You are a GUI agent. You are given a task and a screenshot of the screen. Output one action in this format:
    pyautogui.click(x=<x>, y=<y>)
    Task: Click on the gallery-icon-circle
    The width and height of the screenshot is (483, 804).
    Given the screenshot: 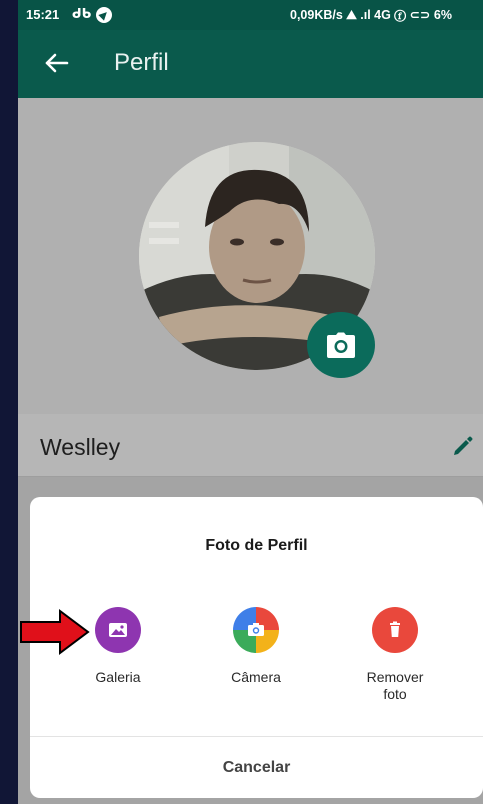 What is the action you would take?
    pyautogui.click(x=118, y=630)
    